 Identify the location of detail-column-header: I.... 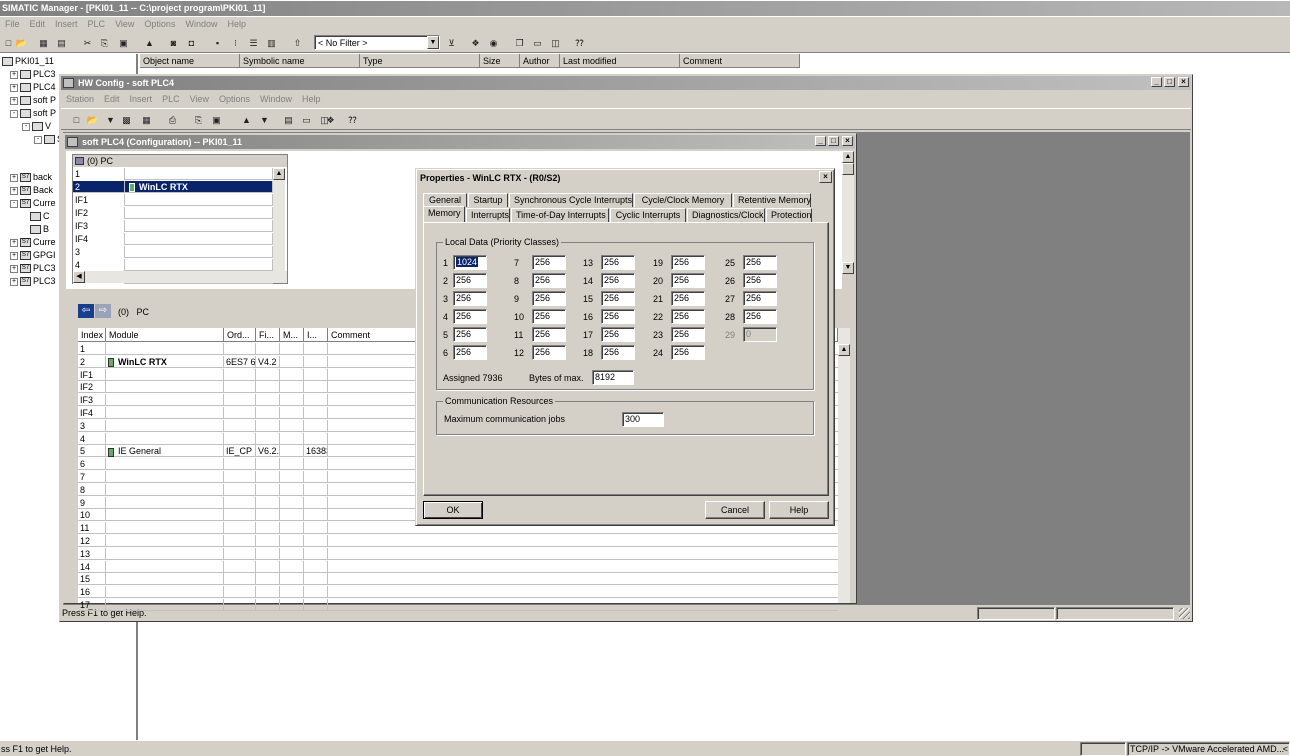
(316, 335).